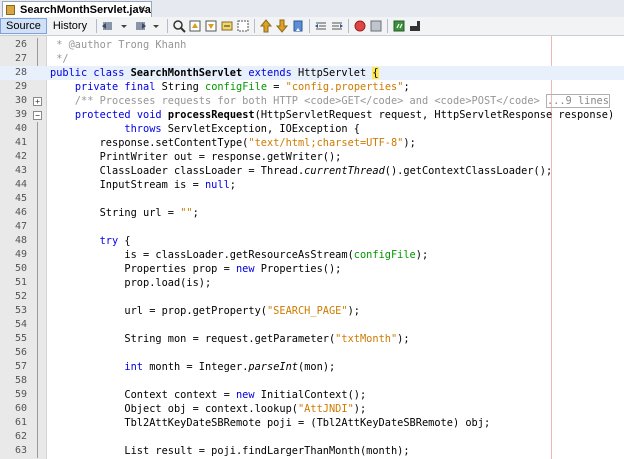 Image resolution: width=624 pixels, height=459 pixels. Describe the element at coordinates (20, 72) in the screenshot. I see `line-number: 28` at that location.